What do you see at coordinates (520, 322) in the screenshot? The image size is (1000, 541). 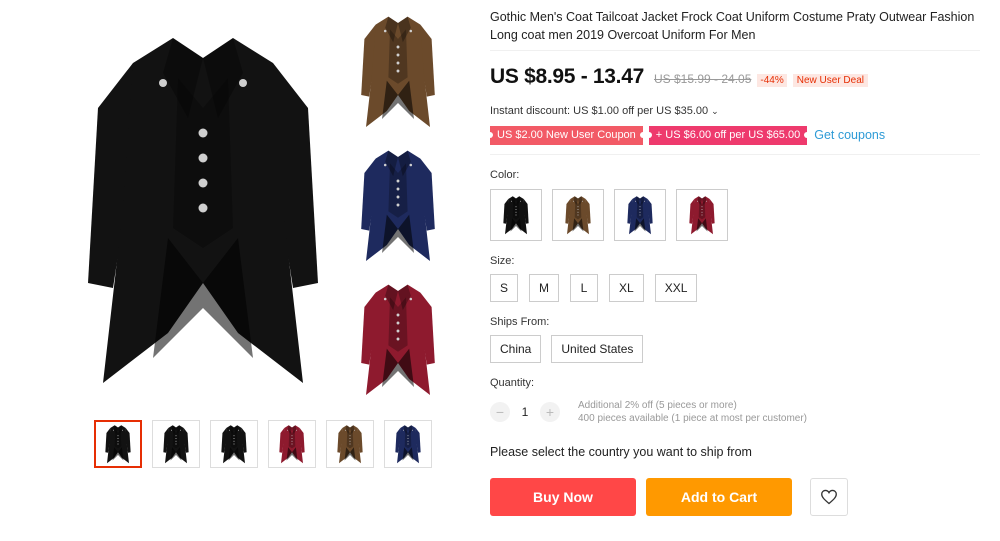 I see `ships-from-label: Ships From:` at bounding box center [520, 322].